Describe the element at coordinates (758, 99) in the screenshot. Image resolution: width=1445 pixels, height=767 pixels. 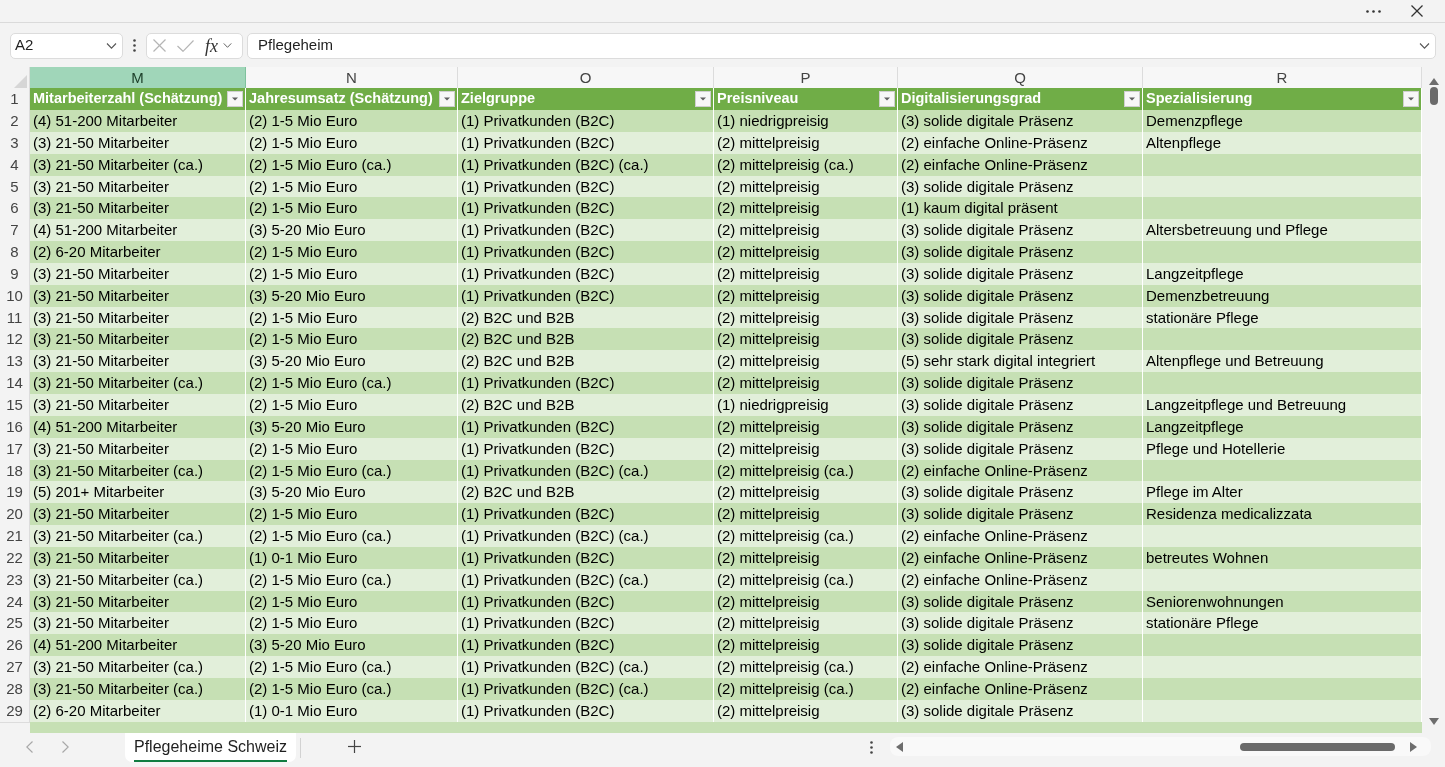
I see `column-header: Preisniveau` at that location.